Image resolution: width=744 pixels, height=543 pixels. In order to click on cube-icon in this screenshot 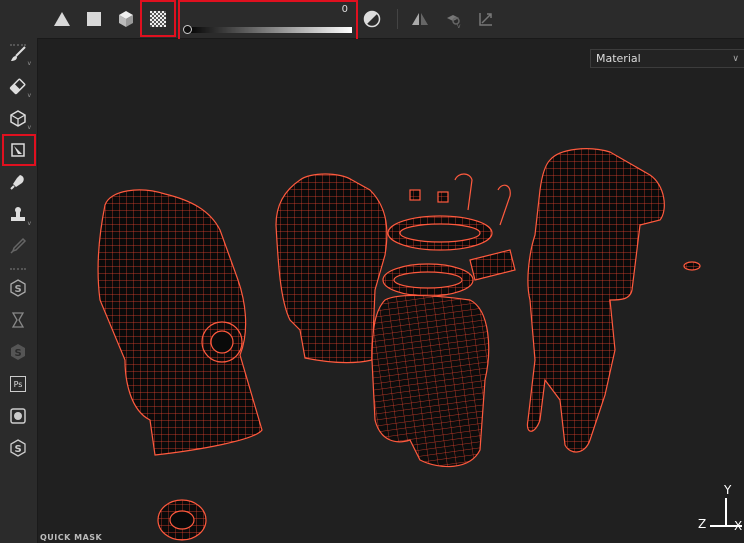, I will do `click(126, 19)`.